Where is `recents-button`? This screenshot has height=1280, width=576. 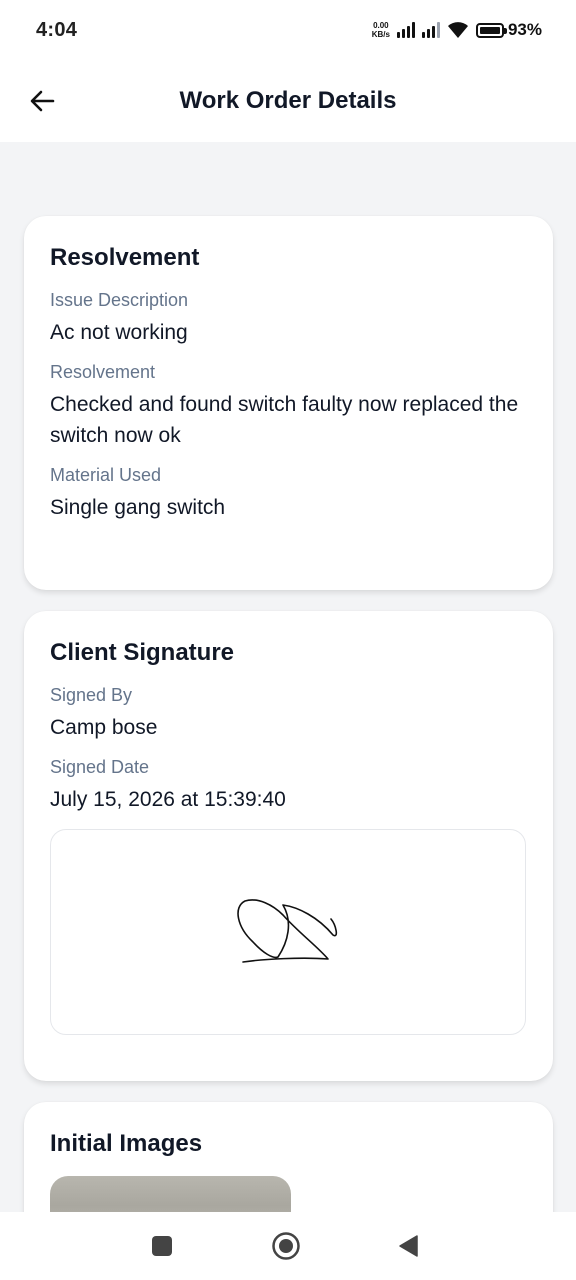 recents-button is located at coordinates (162, 1246).